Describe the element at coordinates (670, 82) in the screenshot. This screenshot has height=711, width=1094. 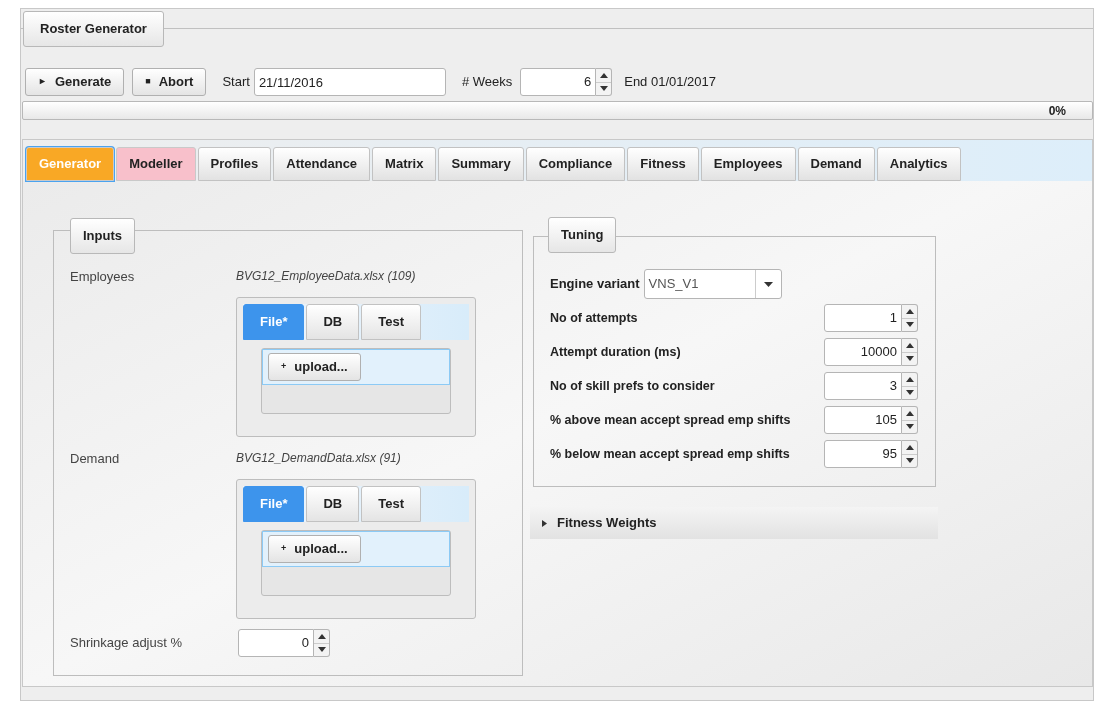
I see `end-date-label: End 01/01/2017` at that location.